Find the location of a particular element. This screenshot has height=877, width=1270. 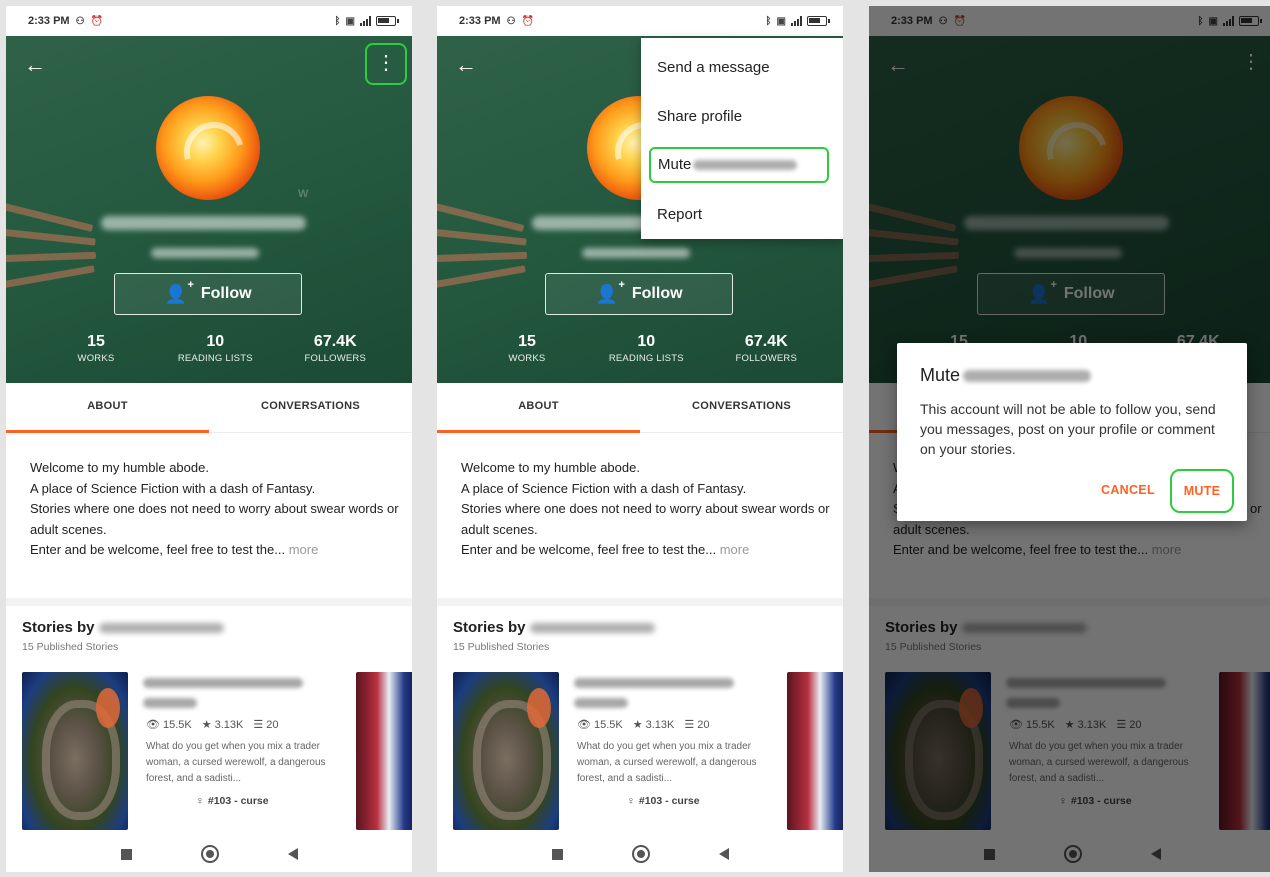

options-menu: Send a message Share profile Mute Report is located at coordinates (742, 138).